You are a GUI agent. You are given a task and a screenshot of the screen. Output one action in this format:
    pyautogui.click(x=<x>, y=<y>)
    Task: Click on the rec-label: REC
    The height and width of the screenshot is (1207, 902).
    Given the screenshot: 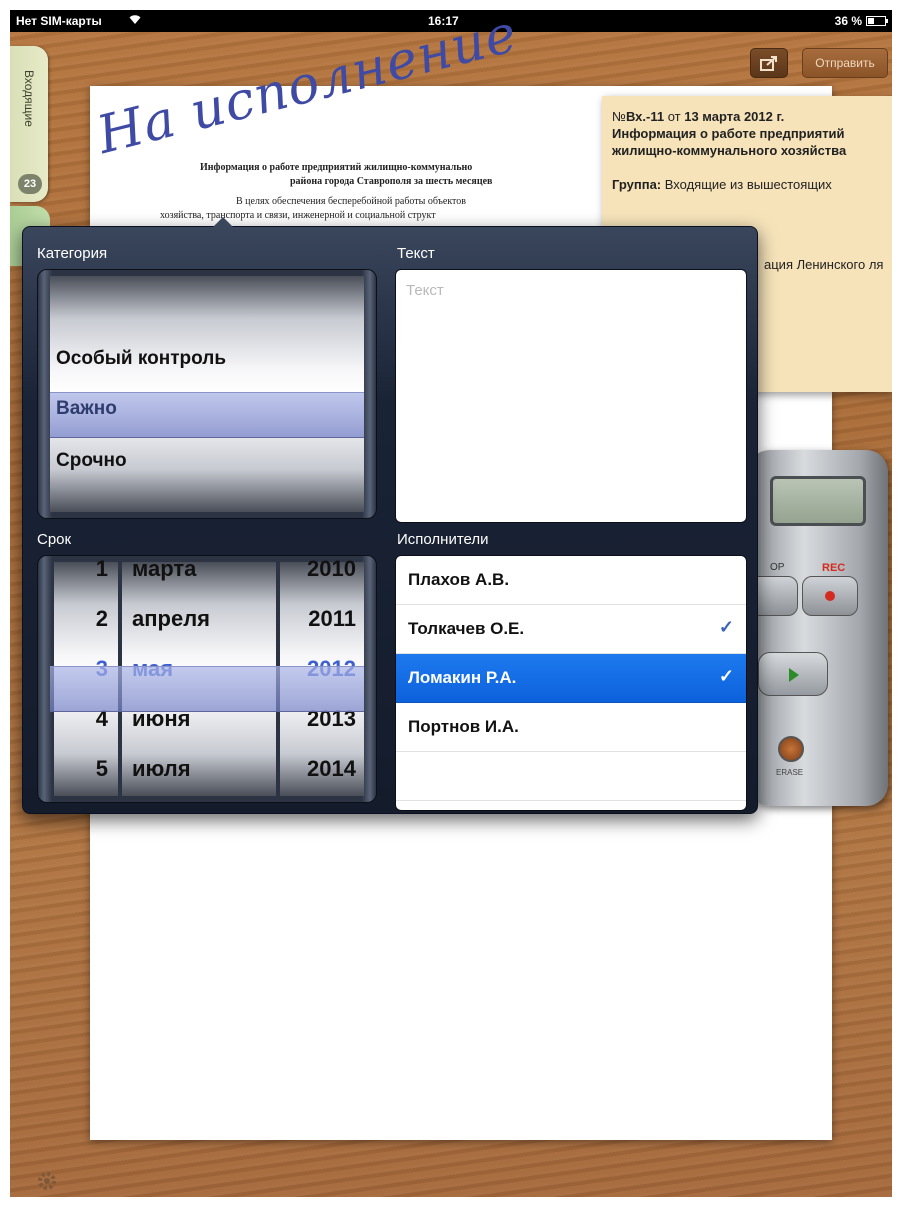 What is the action you would take?
    pyautogui.click(x=834, y=568)
    